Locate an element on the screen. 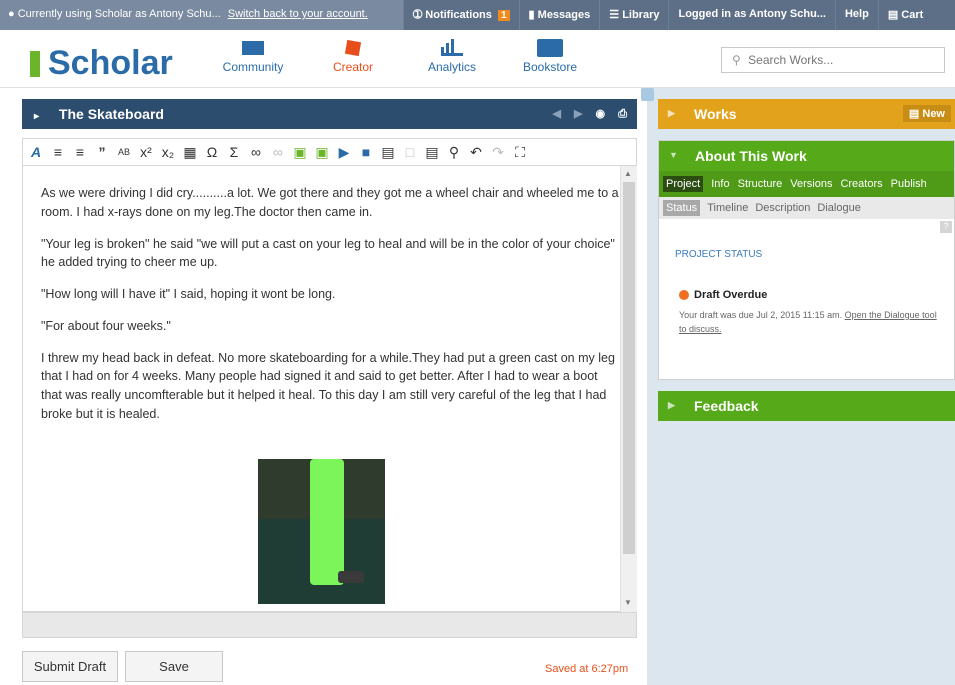 The height and width of the screenshot is (685, 955). link-icon: ∞ is located at coordinates (256, 152).